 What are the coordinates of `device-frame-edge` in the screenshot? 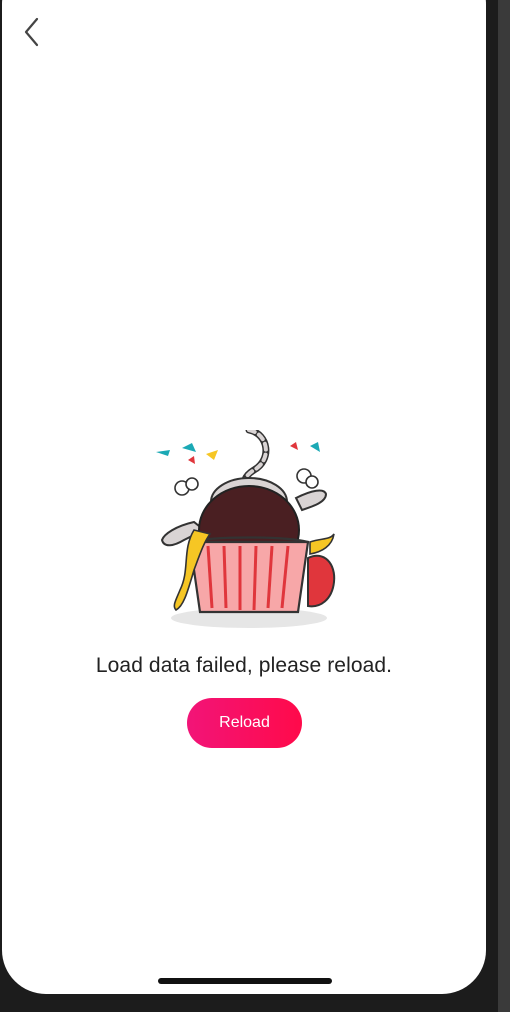 It's located at (504, 506).